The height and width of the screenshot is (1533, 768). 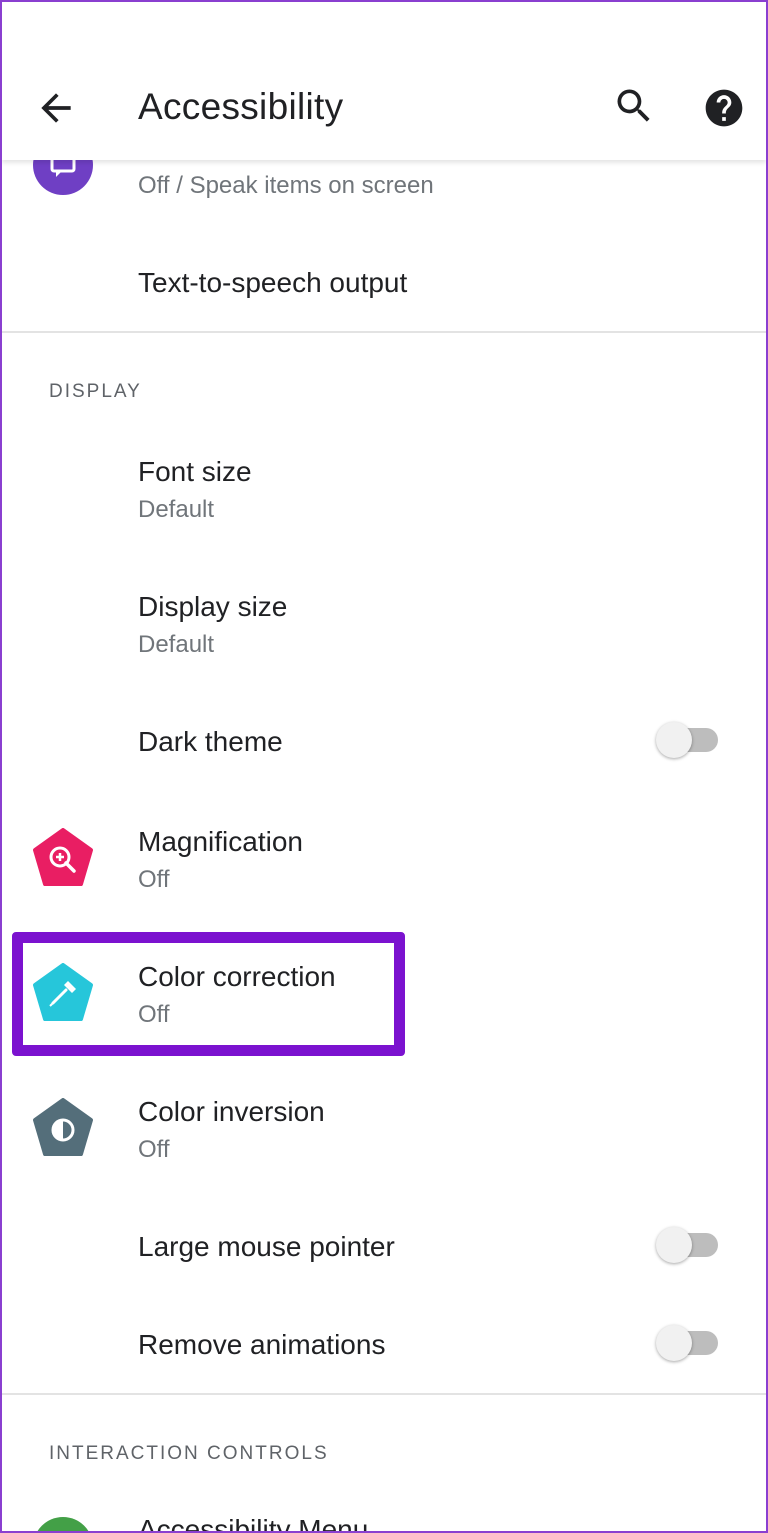 What do you see at coordinates (210, 741) in the screenshot?
I see `dark-theme-title: Dark theme` at bounding box center [210, 741].